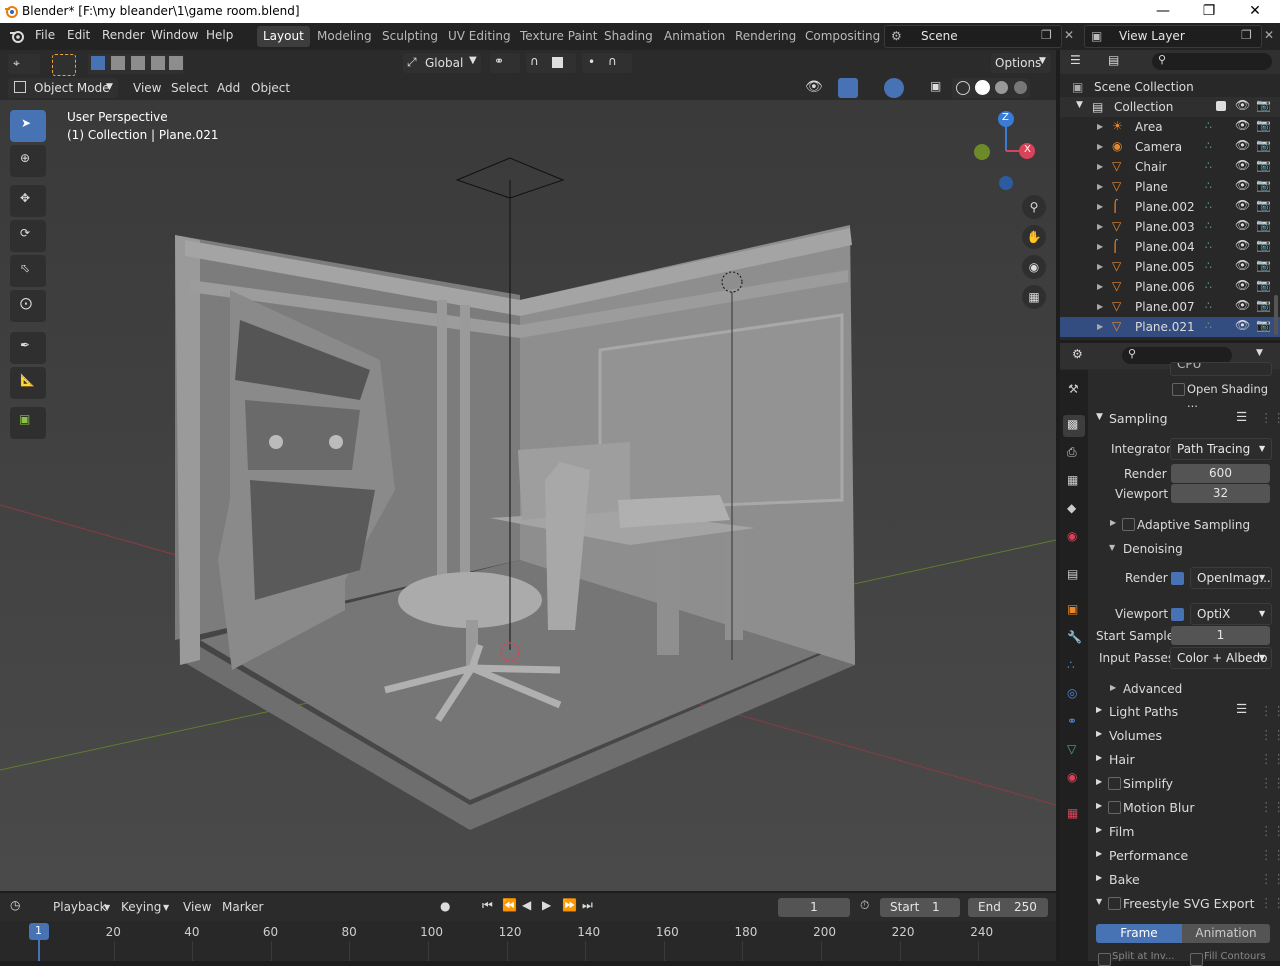 The image size is (1280, 966). What do you see at coordinates (1170, 87) in the screenshot?
I see `outliner-row-scene-collection: ▣ Scene Collection` at bounding box center [1170, 87].